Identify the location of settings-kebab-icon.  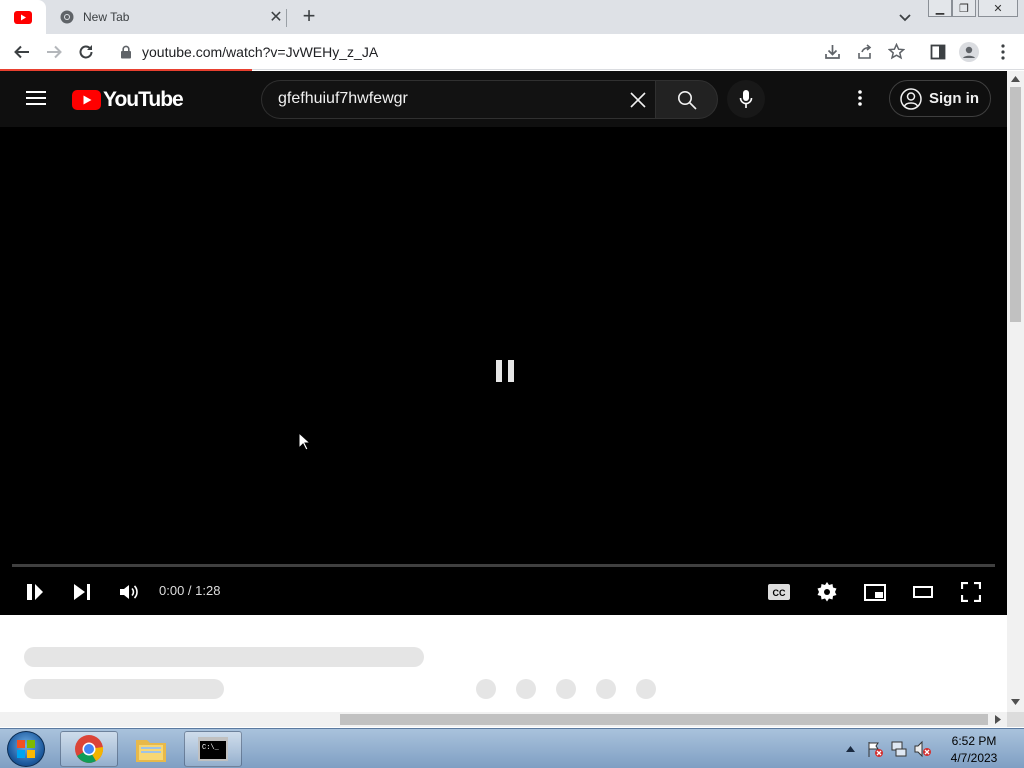
(860, 98).